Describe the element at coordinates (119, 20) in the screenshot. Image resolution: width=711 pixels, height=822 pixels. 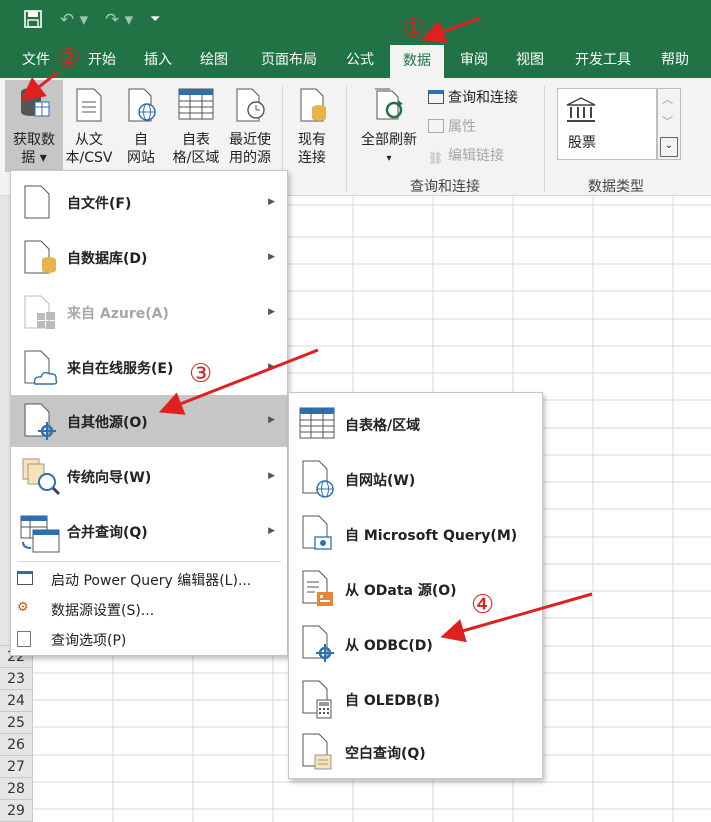
I see `redo-icon: ↷ ▾` at that location.